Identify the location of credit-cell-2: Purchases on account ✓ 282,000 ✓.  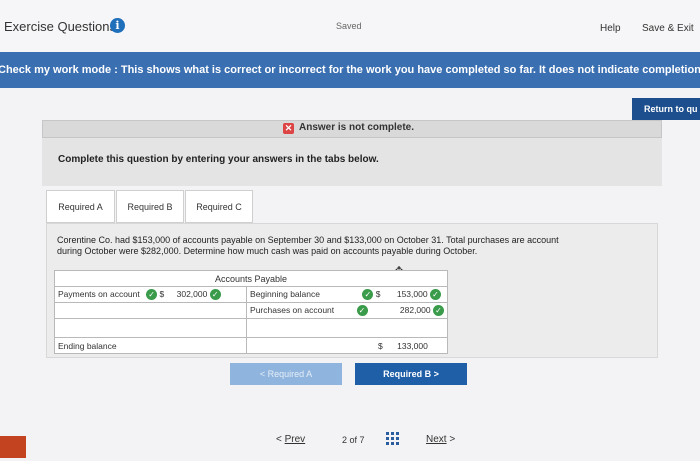
(347, 310).